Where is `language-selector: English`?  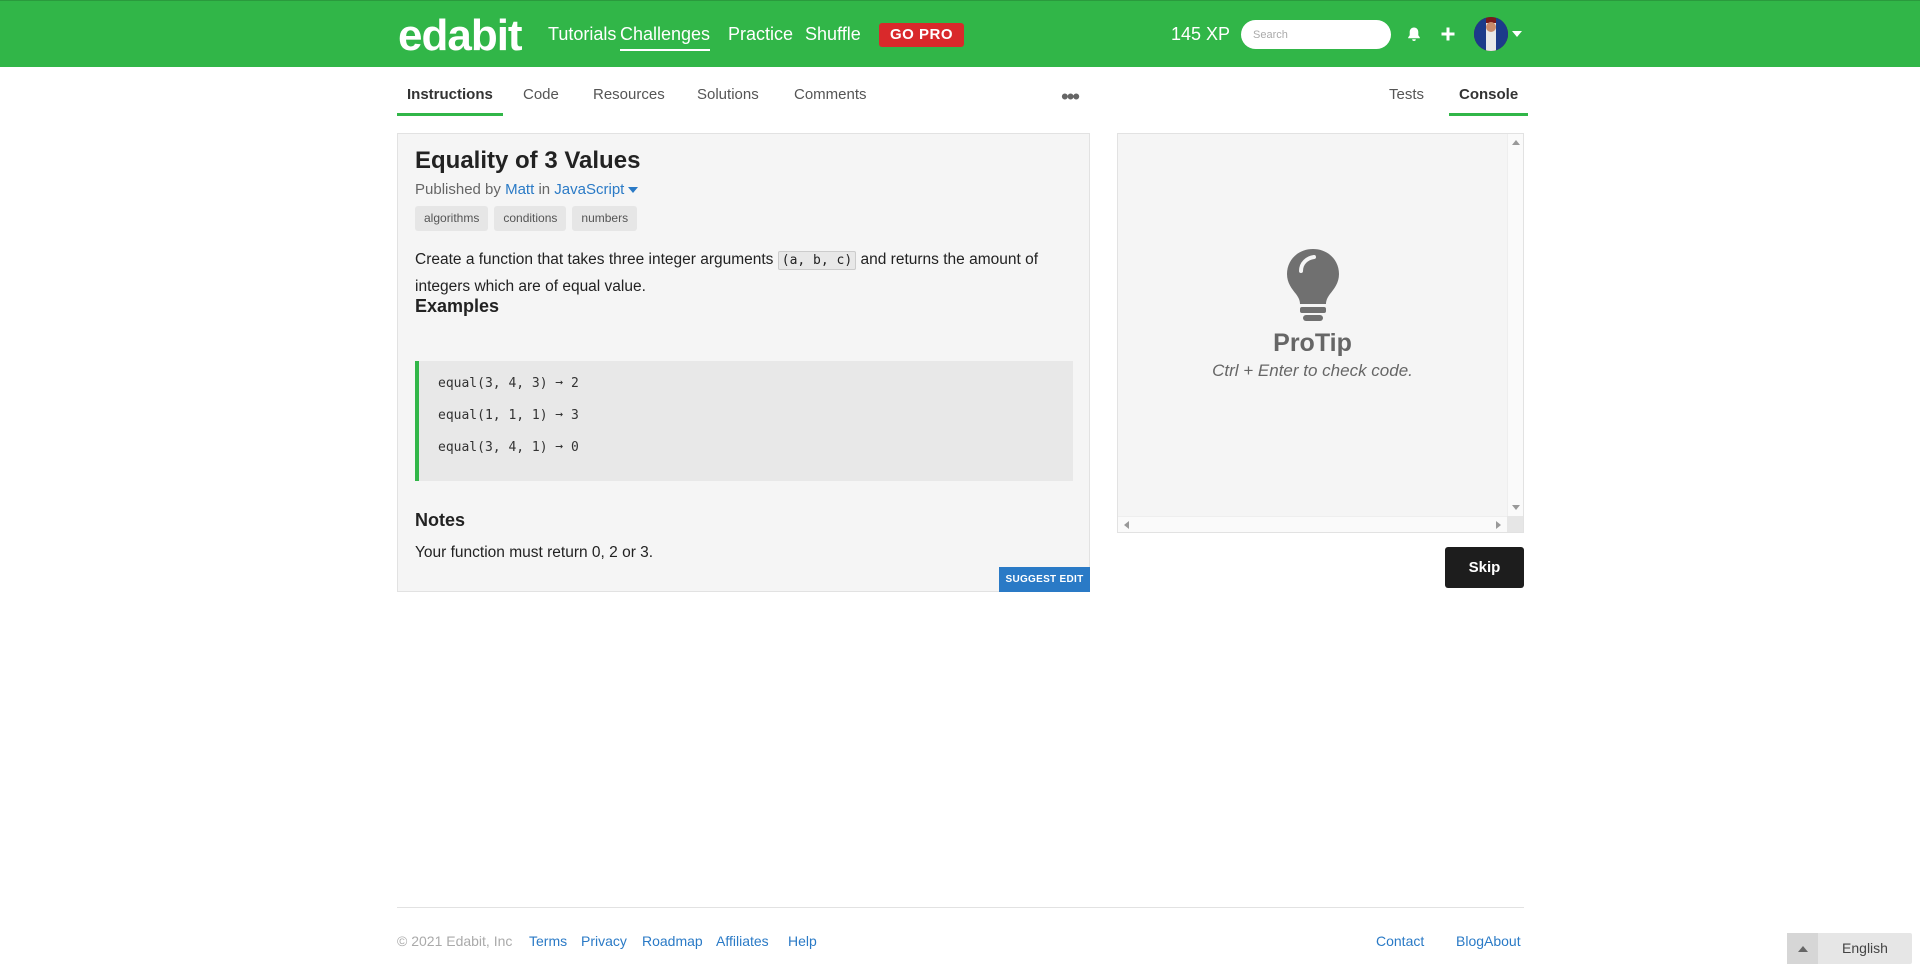 language-selector: English is located at coordinates (1849, 948).